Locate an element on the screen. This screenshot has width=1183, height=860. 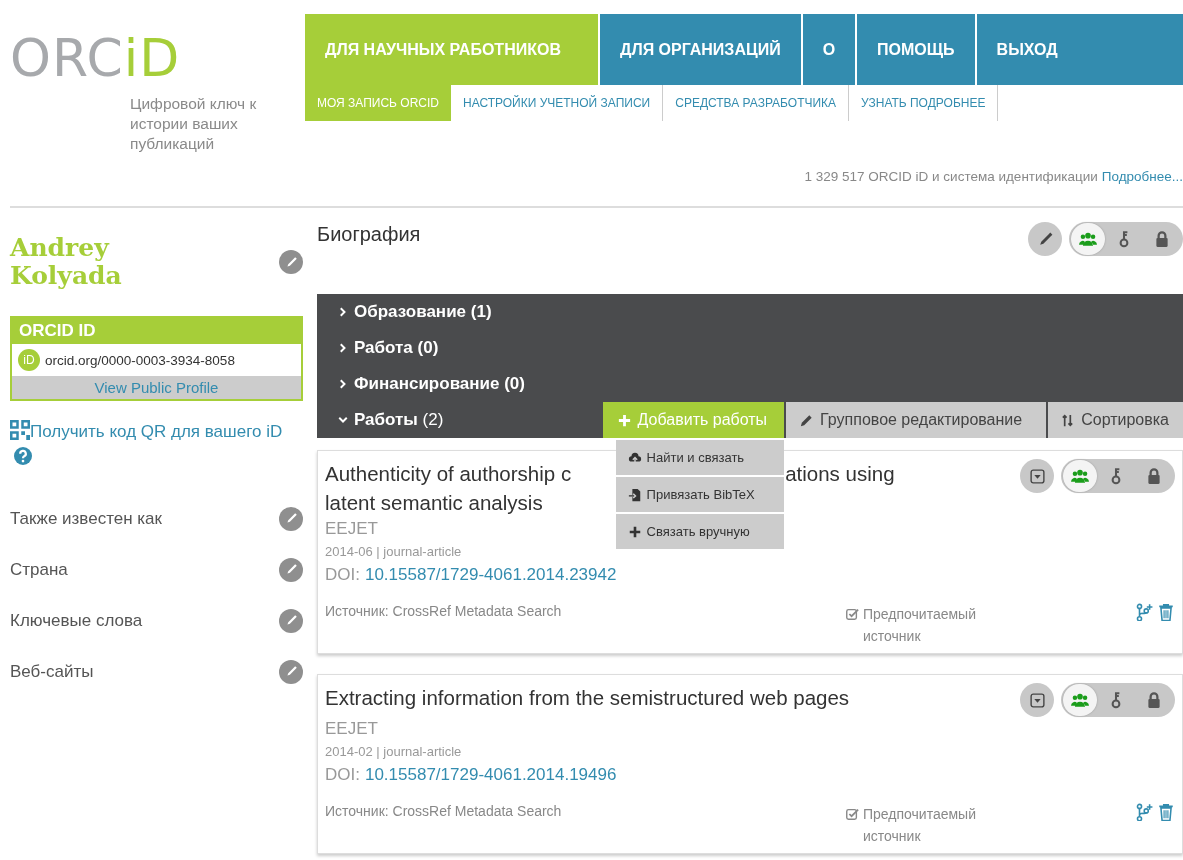
action-button: Сортировка is located at coordinates (1115, 420).